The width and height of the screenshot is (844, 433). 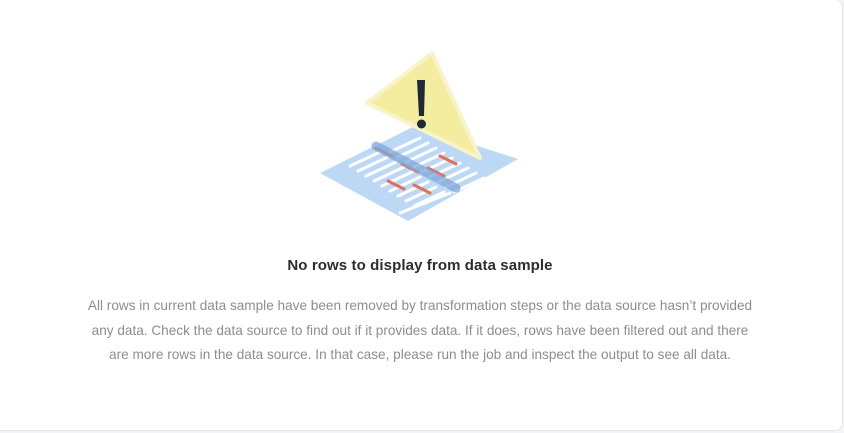 I want to click on warning-spreadsheet-icon, so click(x=419, y=136).